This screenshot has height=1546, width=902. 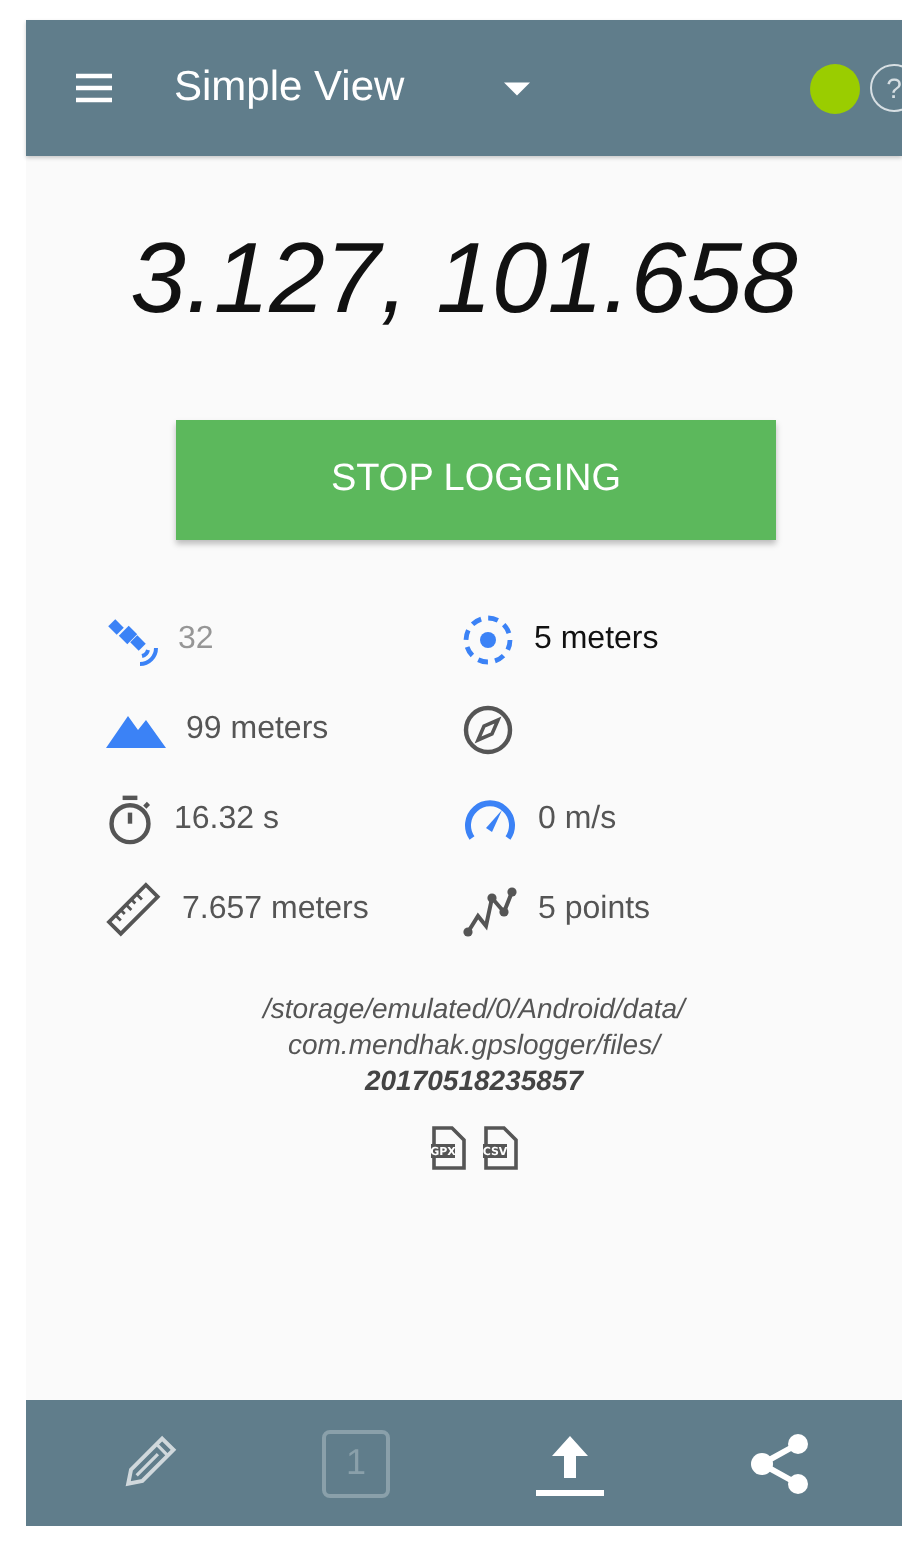 What do you see at coordinates (488, 730) in the screenshot?
I see `compass-icon` at bounding box center [488, 730].